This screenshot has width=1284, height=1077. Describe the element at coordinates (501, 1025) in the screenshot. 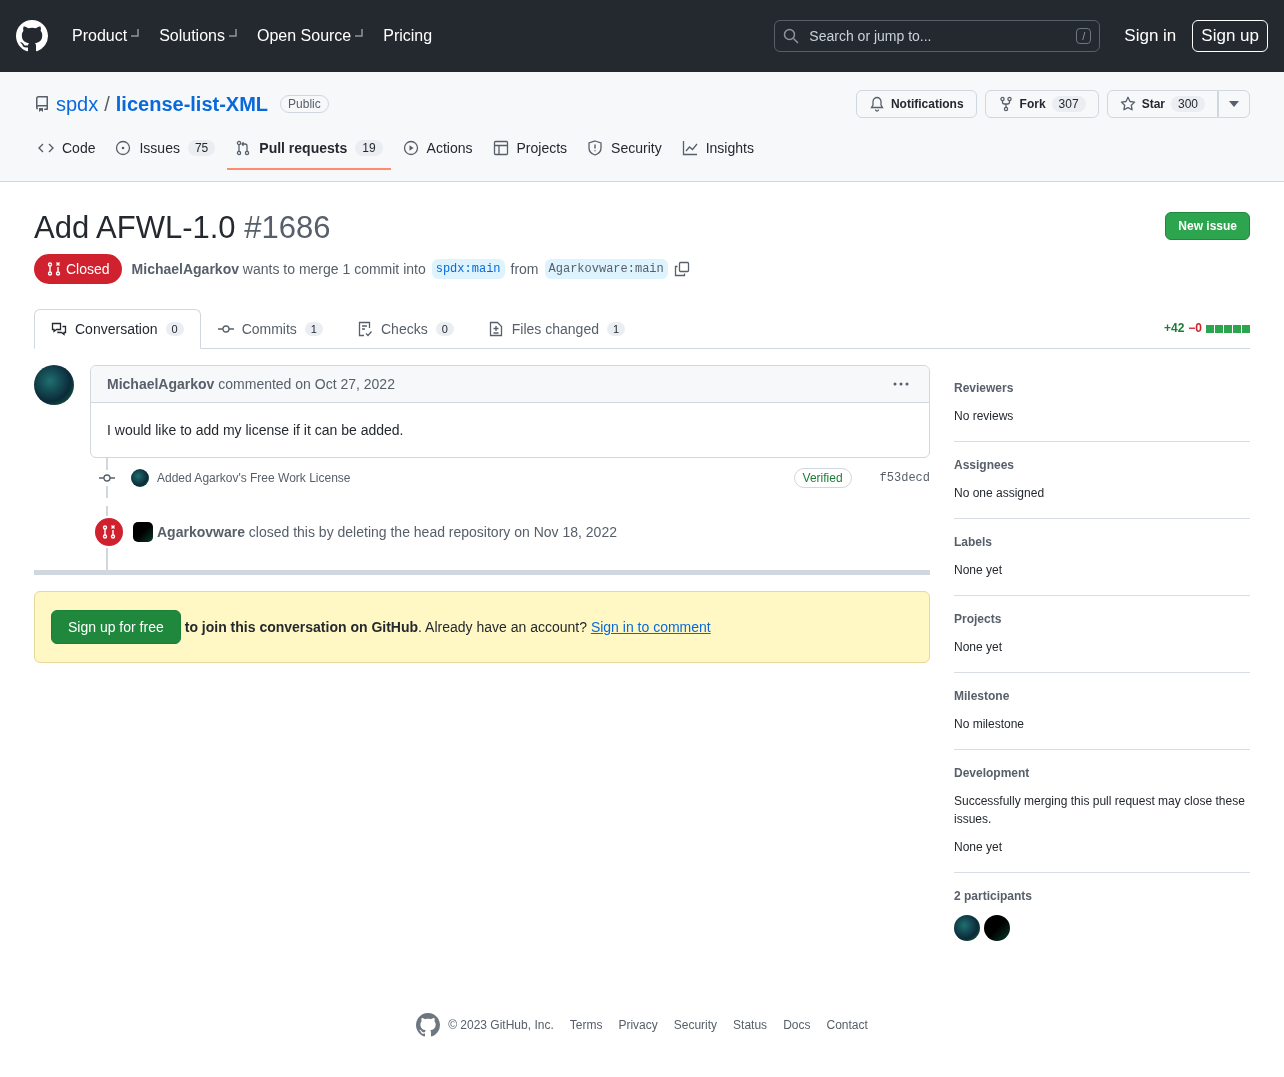

I see `copyright-text: © 2023 GitHub, Inc.` at that location.